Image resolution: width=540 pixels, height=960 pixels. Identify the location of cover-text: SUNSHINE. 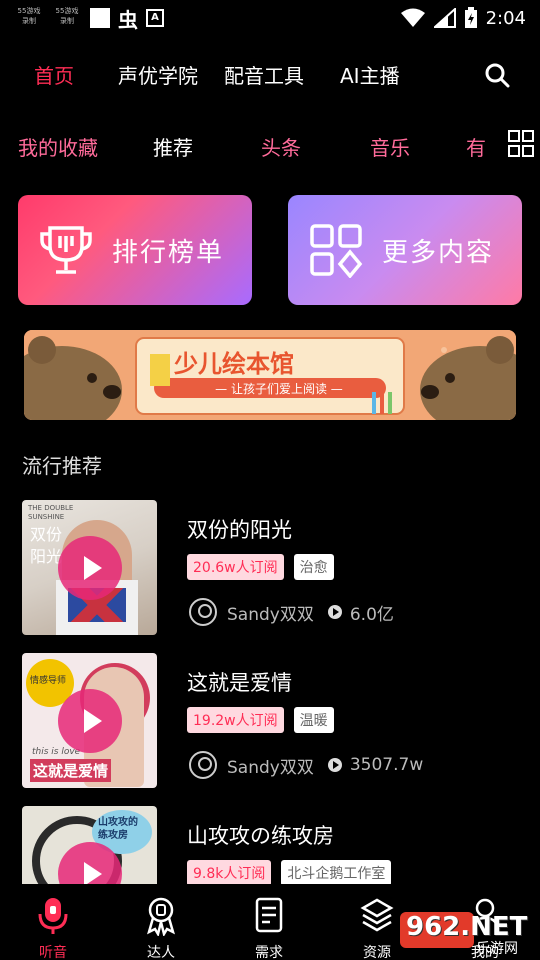
(46, 517).